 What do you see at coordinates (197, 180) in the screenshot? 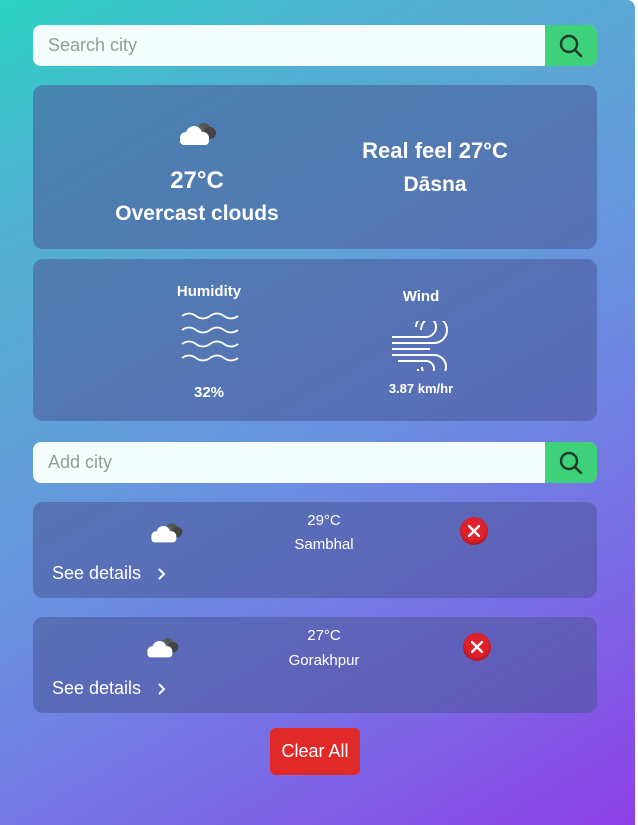
I see `current-temperature: 27°C` at bounding box center [197, 180].